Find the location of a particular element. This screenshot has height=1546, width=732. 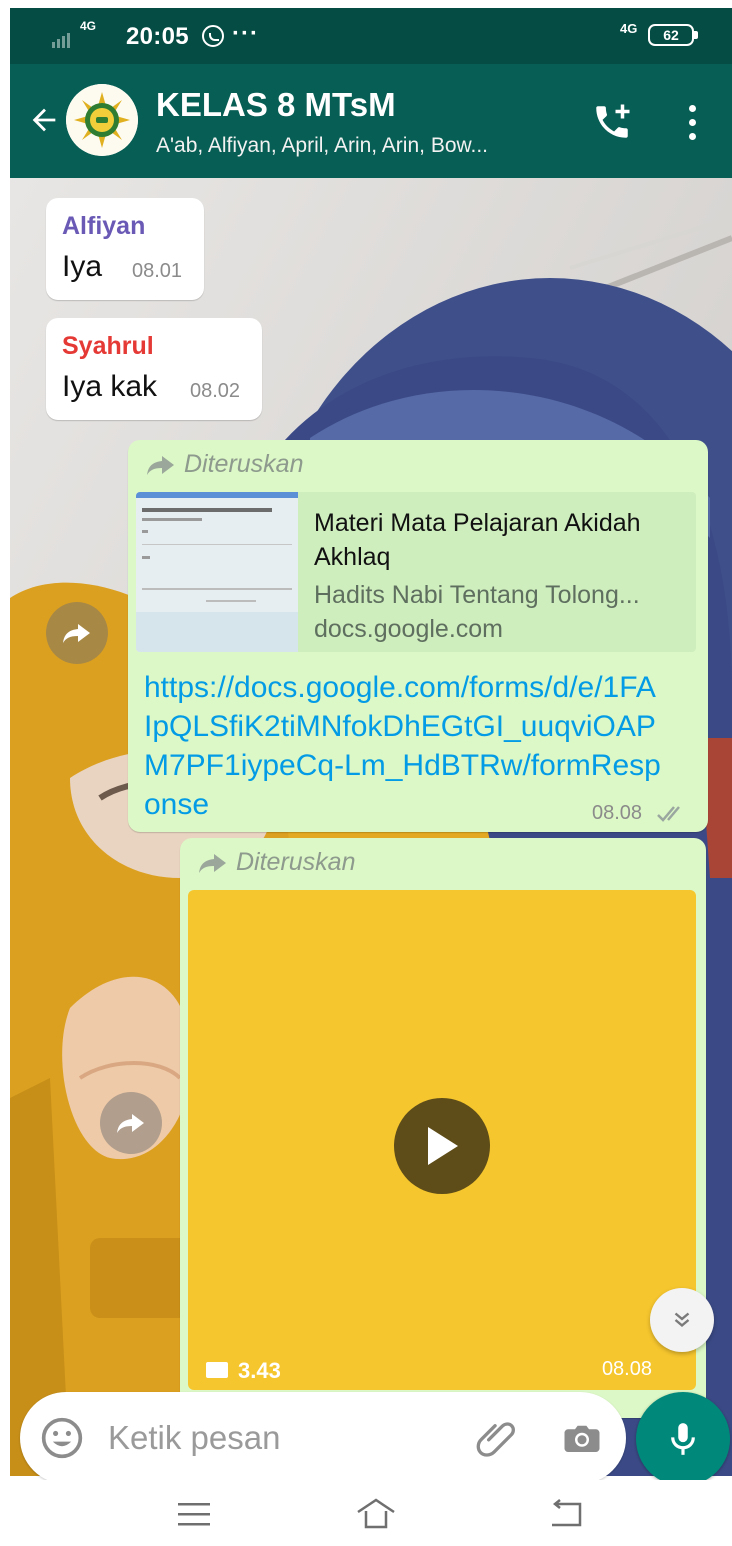

video-camera-icon is located at coordinates (217, 1370).